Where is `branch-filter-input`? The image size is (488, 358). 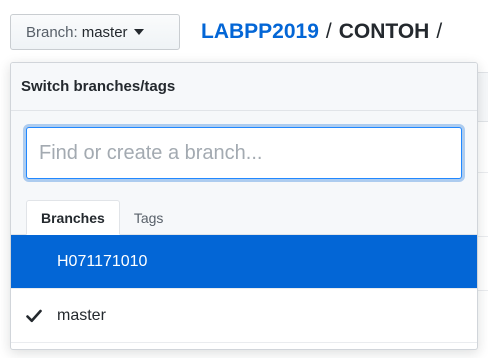
branch-filter-input is located at coordinates (244, 153).